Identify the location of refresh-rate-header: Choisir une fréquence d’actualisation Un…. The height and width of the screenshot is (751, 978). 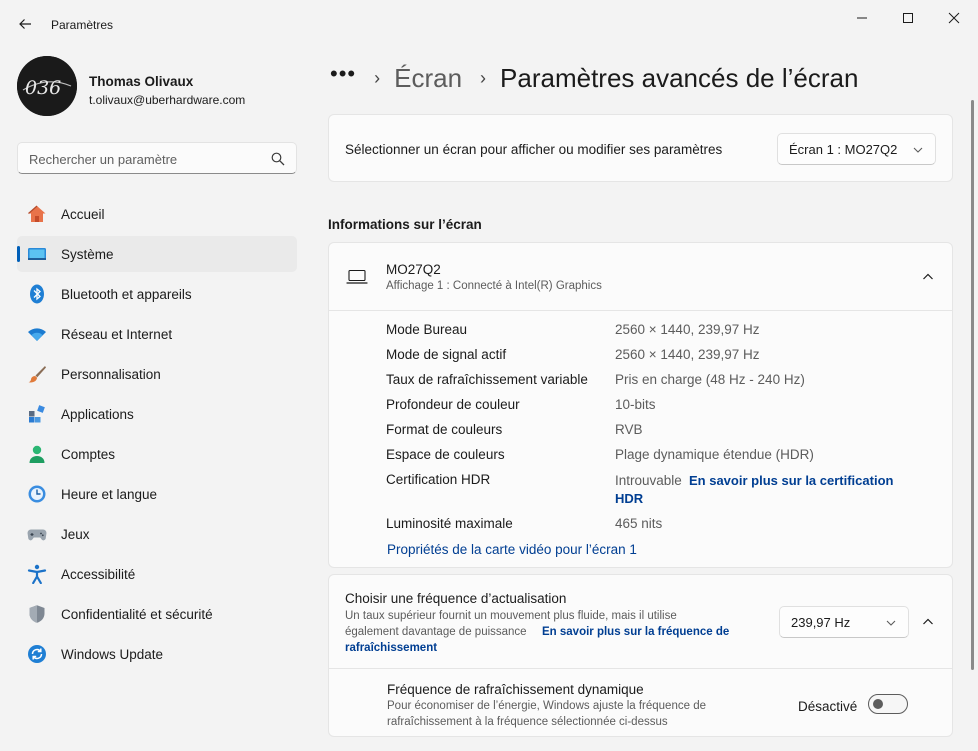
(640, 622).